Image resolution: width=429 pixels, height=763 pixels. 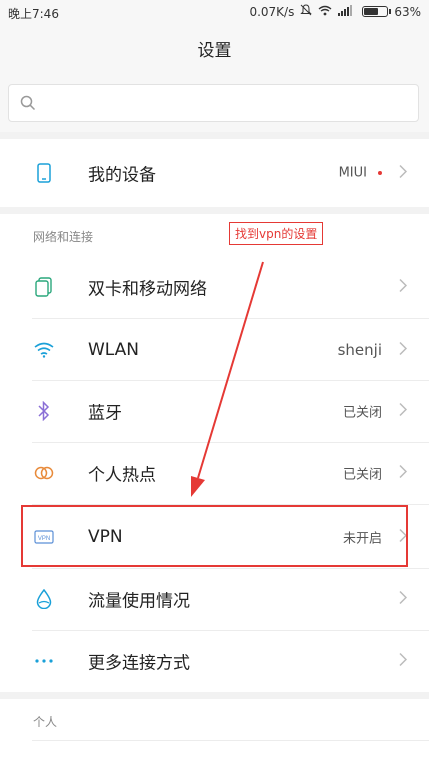 I want to click on annotation-arrow, so click(x=227, y=379).